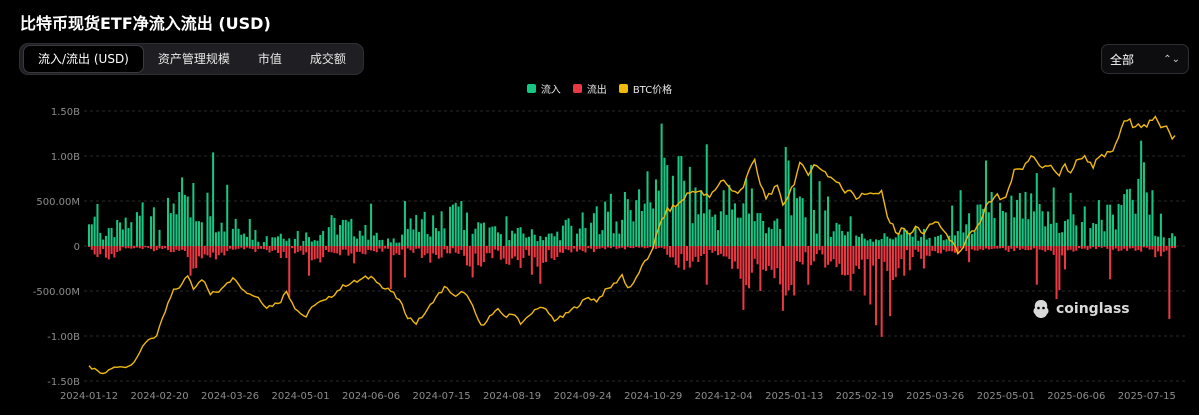 The height and width of the screenshot is (415, 1199). I want to click on x-tick-label: 2025-06-06, so click(1076, 396).